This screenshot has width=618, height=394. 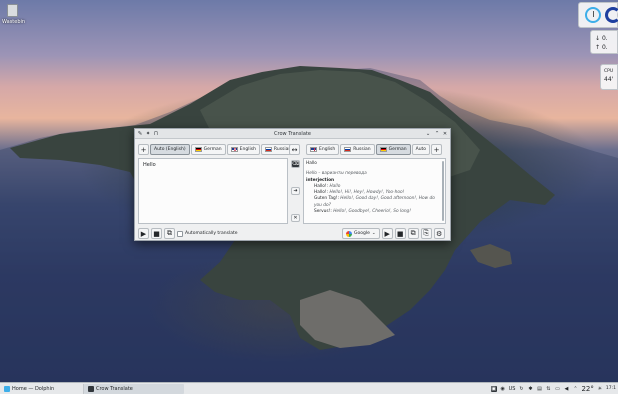 I want to click on source-bottom-bar: ▶ ■ ⧉ Automatically translate, so click(x=188, y=233).